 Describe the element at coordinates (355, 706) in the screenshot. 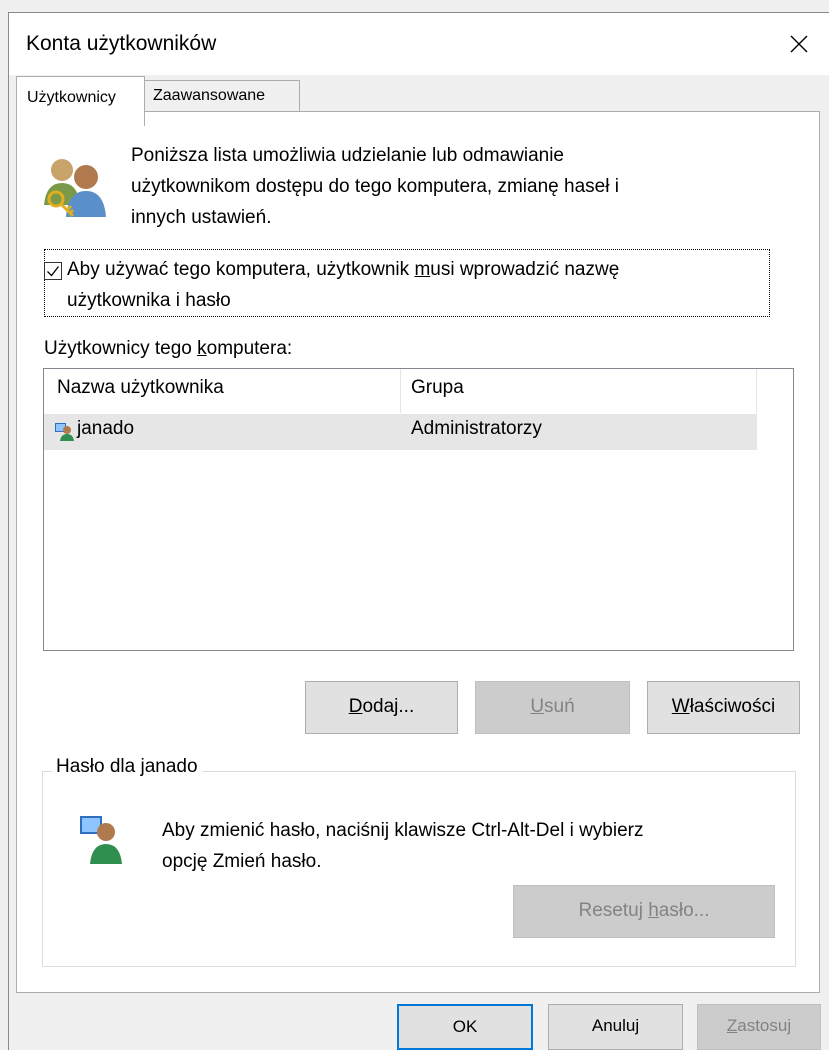

I see `add-accel: D` at that location.